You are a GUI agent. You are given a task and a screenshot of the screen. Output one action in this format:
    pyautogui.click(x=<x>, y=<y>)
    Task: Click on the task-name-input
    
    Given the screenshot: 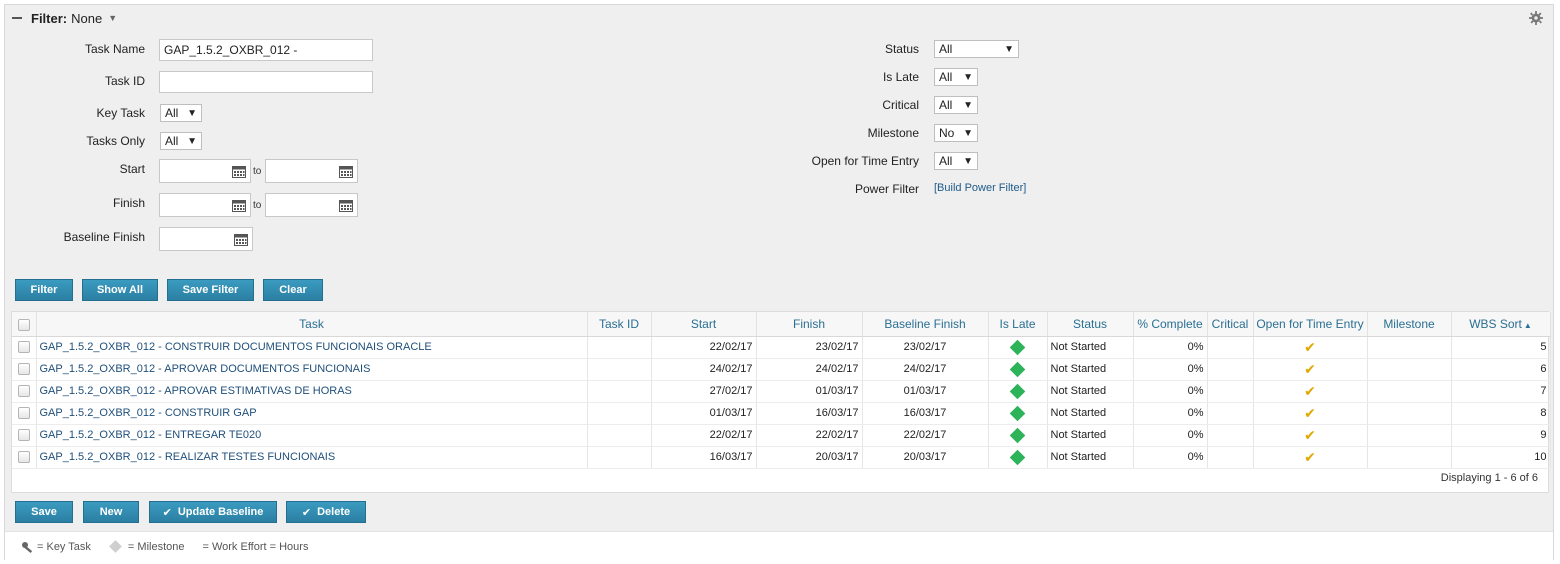 What is the action you would take?
    pyautogui.click(x=266, y=50)
    